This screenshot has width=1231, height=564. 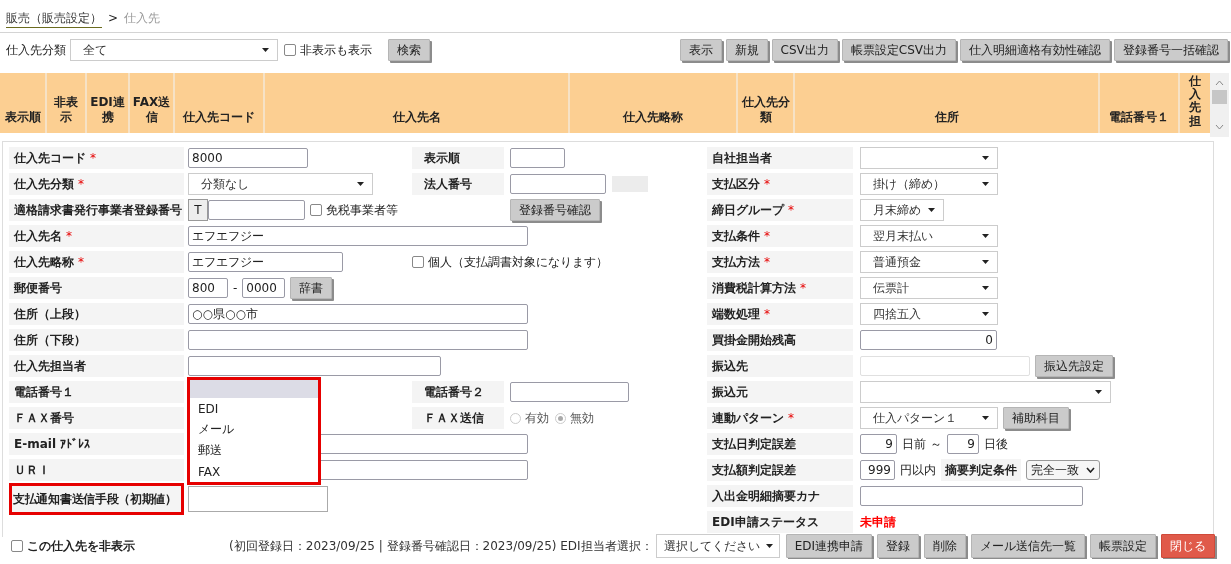 I want to click on checkbox-label: 免税事業者等, so click(x=362, y=210).